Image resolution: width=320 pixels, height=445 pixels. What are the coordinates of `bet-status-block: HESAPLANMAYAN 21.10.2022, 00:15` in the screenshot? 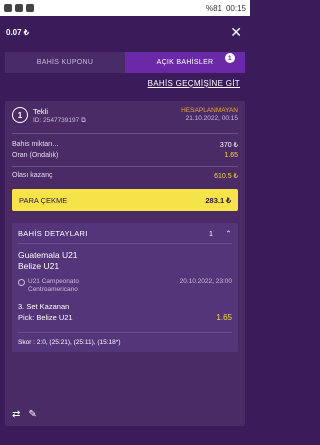 It's located at (209, 114).